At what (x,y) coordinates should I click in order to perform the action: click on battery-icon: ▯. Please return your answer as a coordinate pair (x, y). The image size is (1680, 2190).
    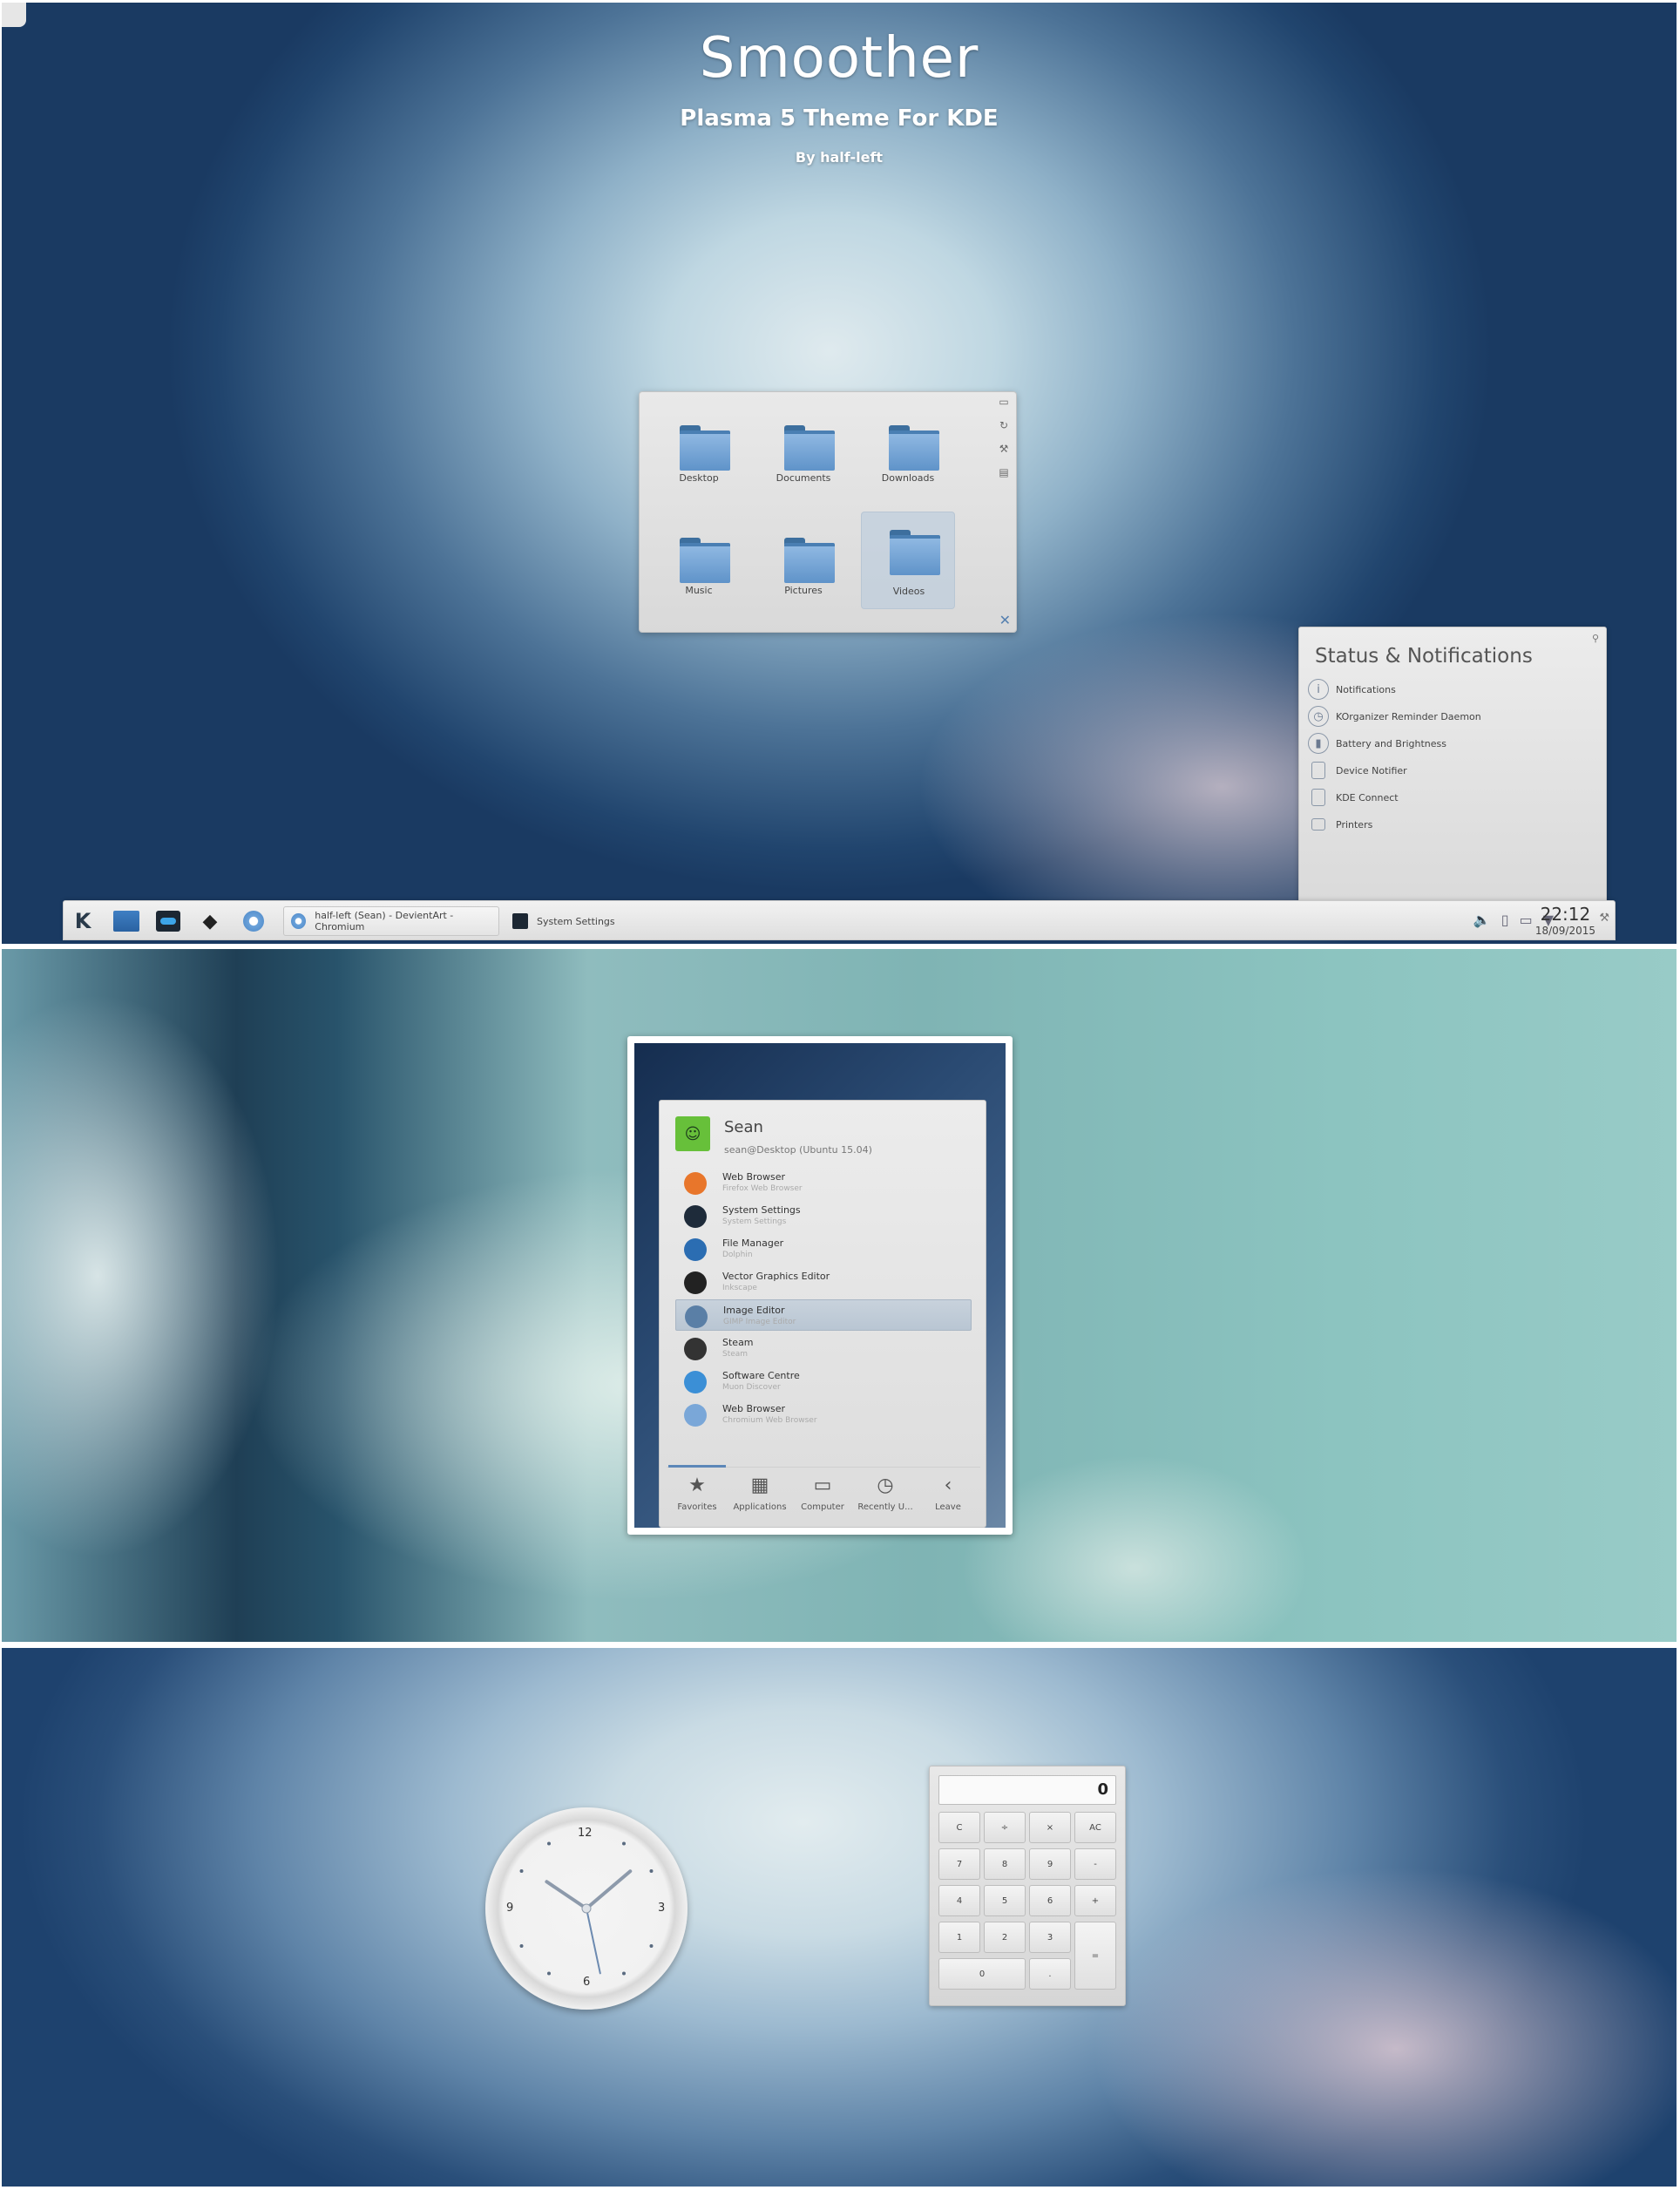
    Looking at the image, I should click on (1505, 920).